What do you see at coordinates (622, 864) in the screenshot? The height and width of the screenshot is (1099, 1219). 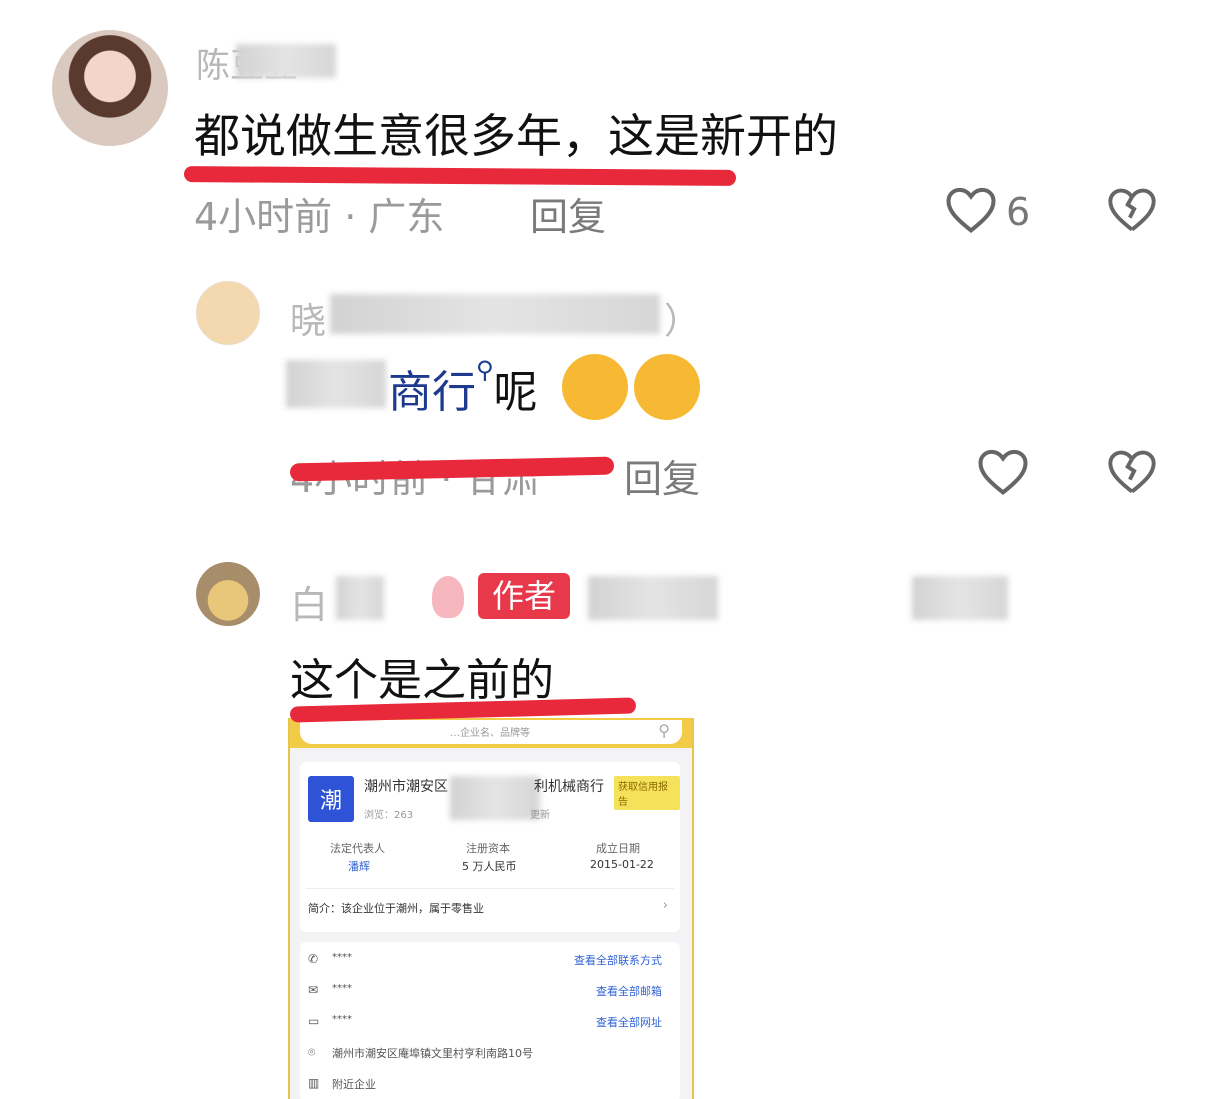 I see `founded-value: 2015-01-22` at bounding box center [622, 864].